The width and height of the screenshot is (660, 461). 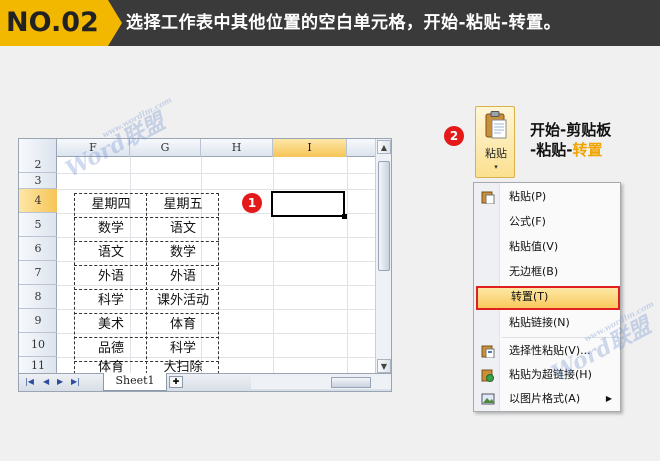 I want to click on scroll-thumb, so click(x=384, y=216).